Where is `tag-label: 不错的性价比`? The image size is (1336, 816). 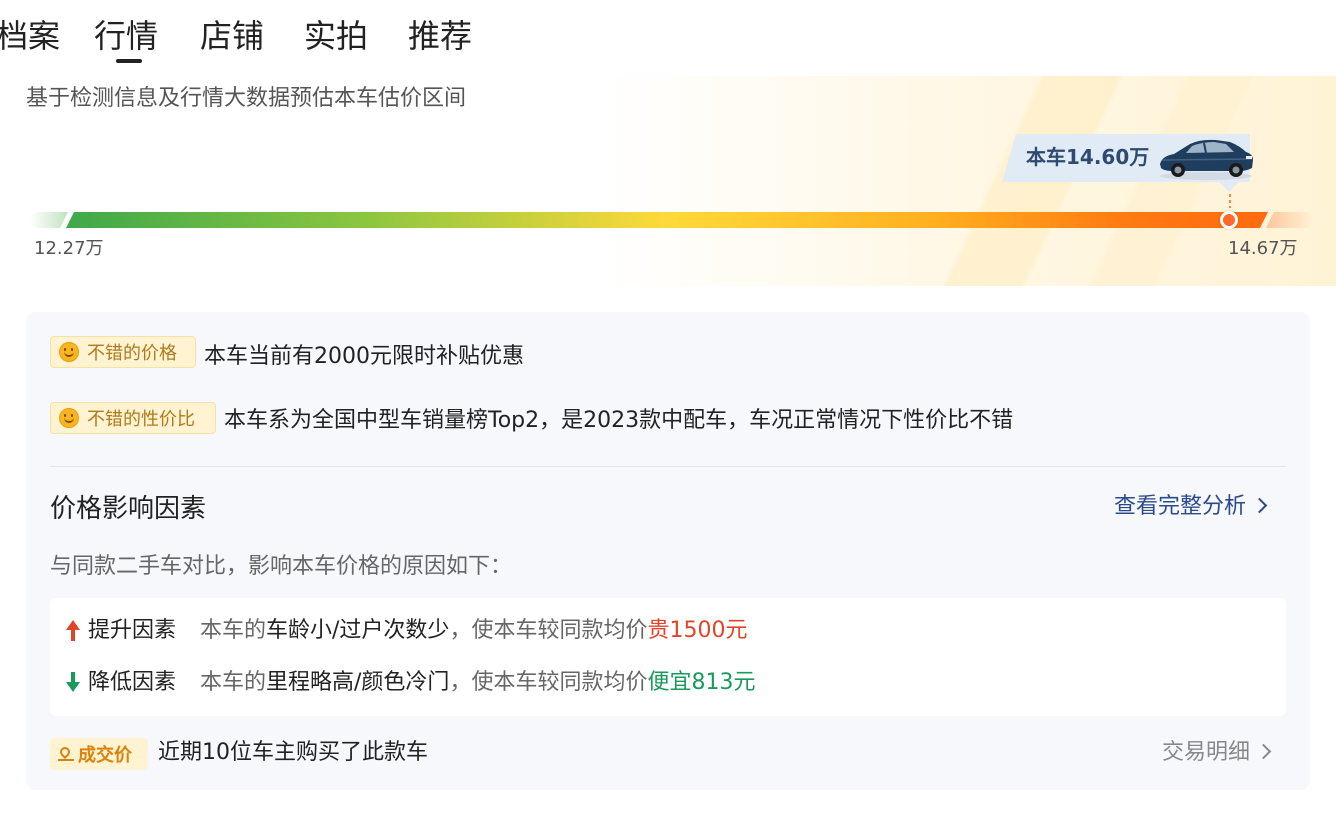 tag-label: 不错的性价比 is located at coordinates (141, 419).